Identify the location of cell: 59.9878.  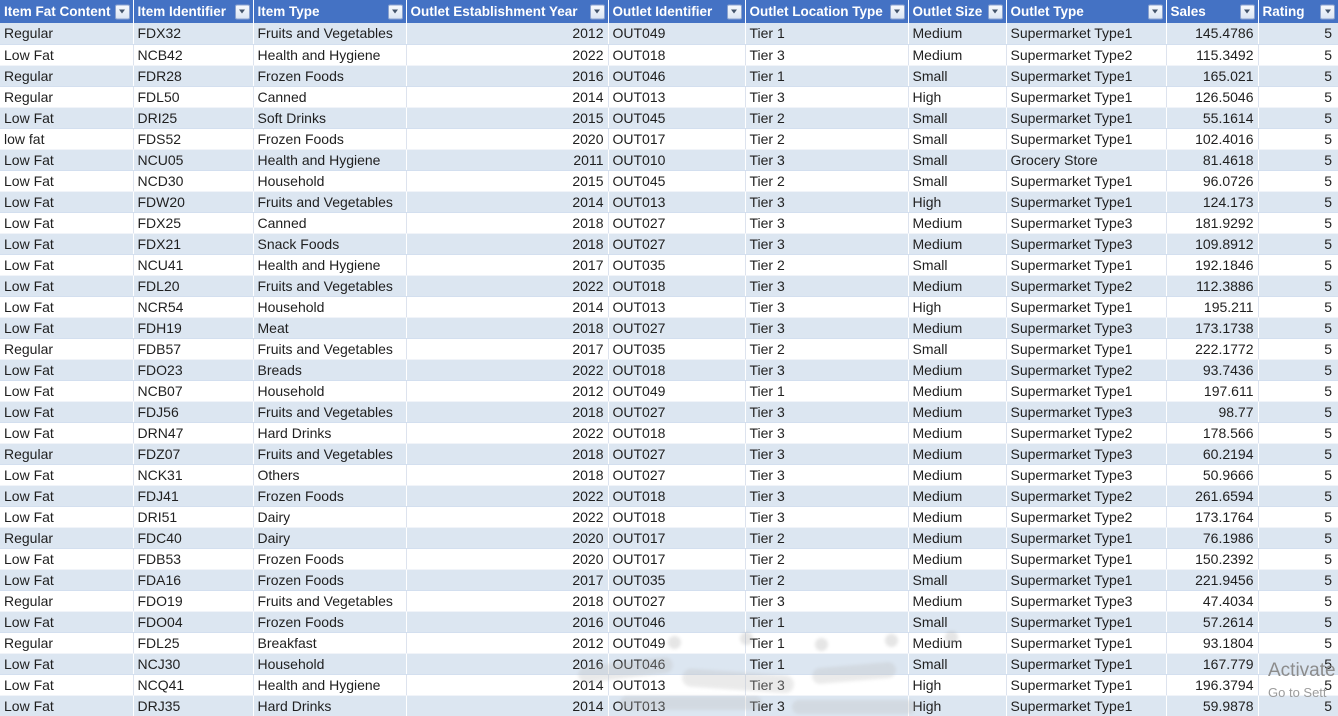
(1212, 705).